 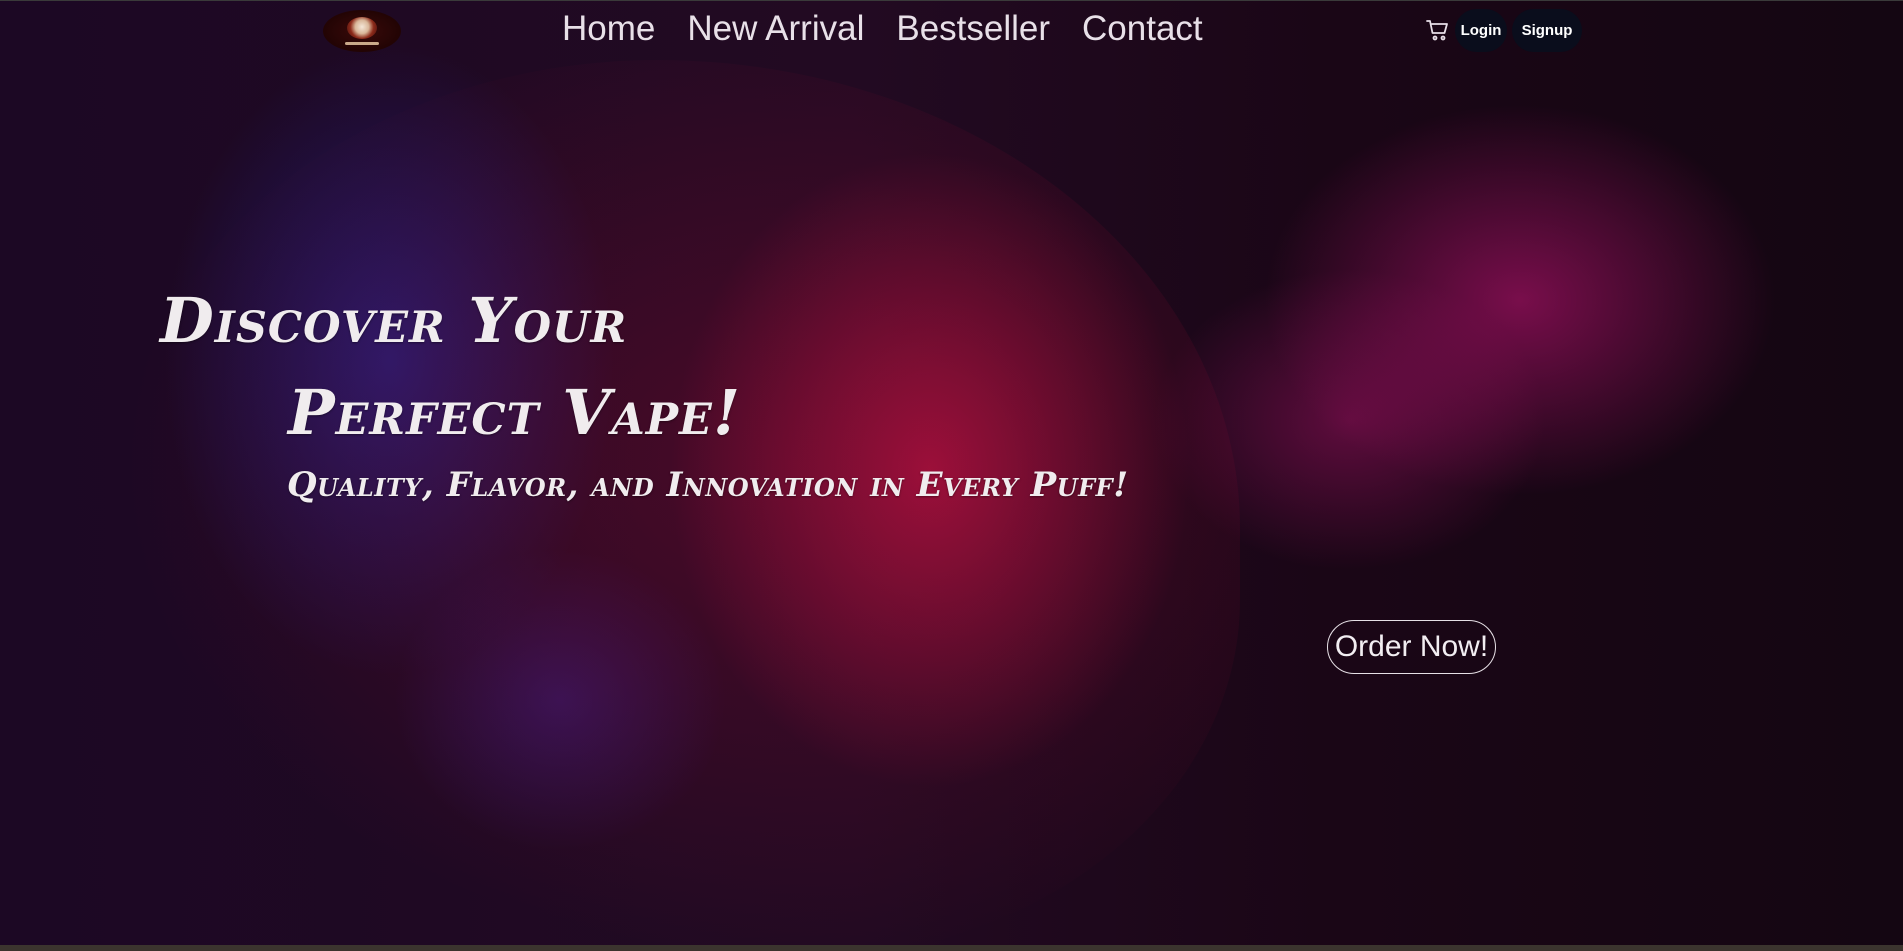 I want to click on hero-headline-line1: Discover Your, so click(x=394, y=320).